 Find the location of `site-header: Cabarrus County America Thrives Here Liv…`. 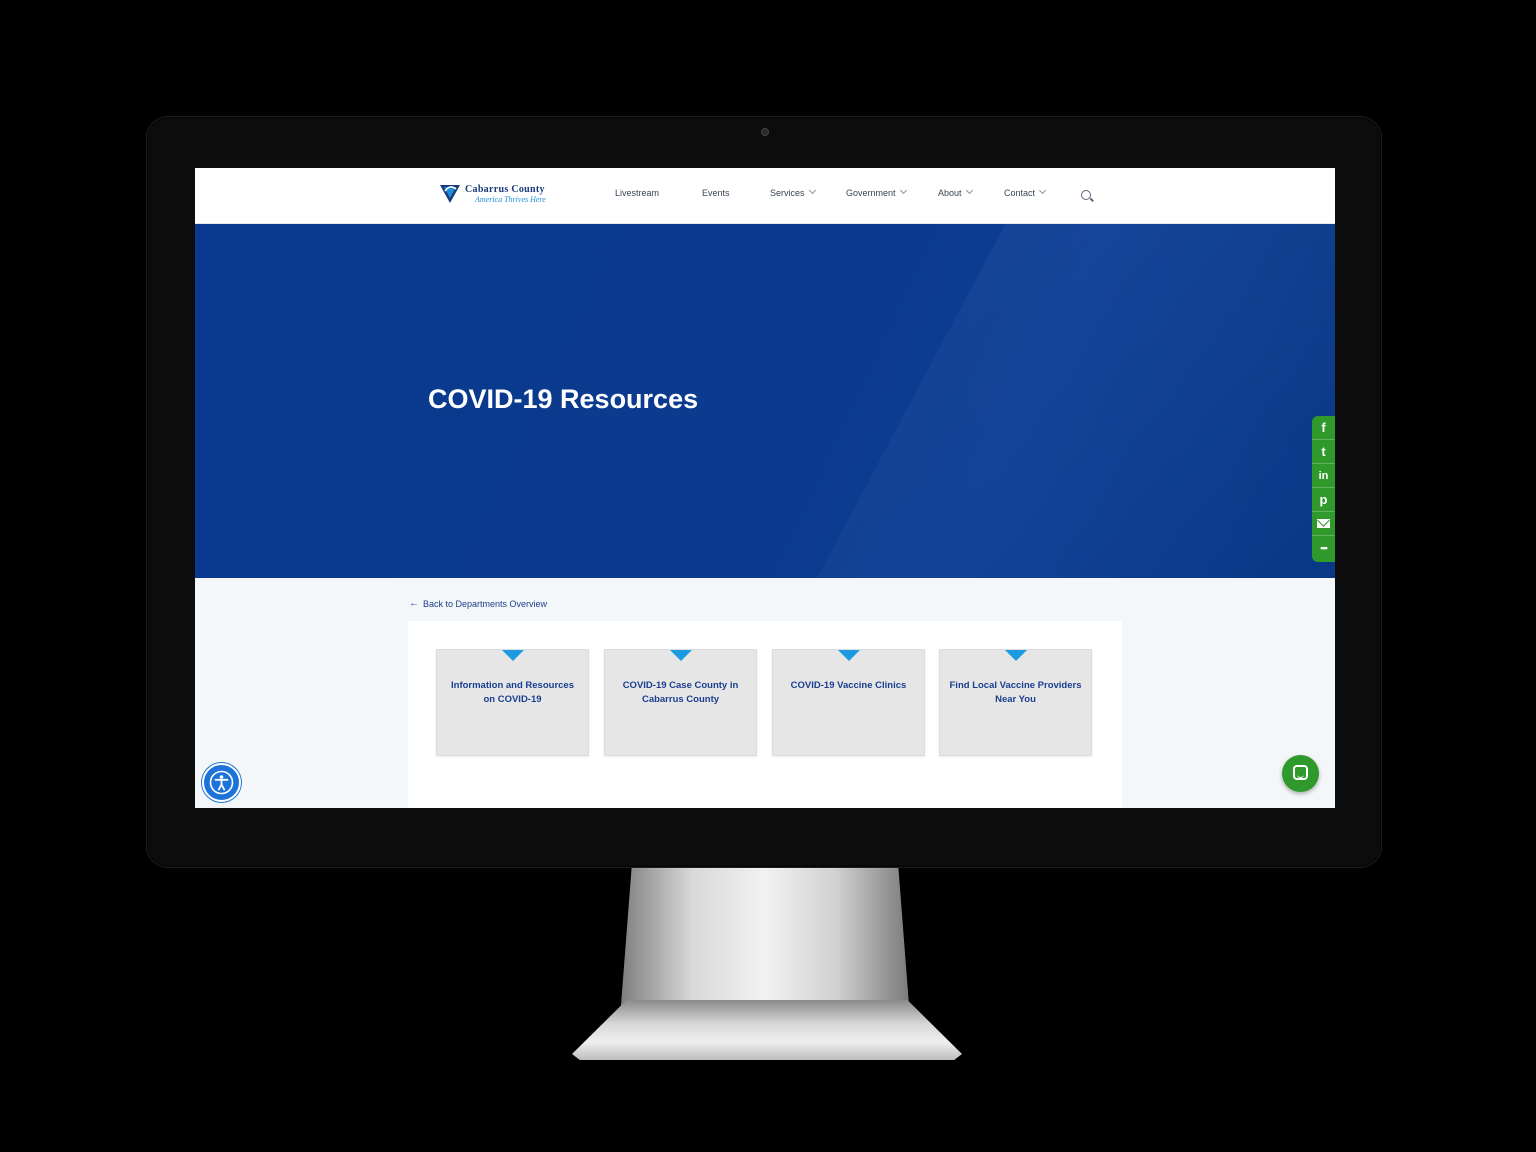

site-header: Cabarrus County America Thrives Here Liv… is located at coordinates (765, 196).